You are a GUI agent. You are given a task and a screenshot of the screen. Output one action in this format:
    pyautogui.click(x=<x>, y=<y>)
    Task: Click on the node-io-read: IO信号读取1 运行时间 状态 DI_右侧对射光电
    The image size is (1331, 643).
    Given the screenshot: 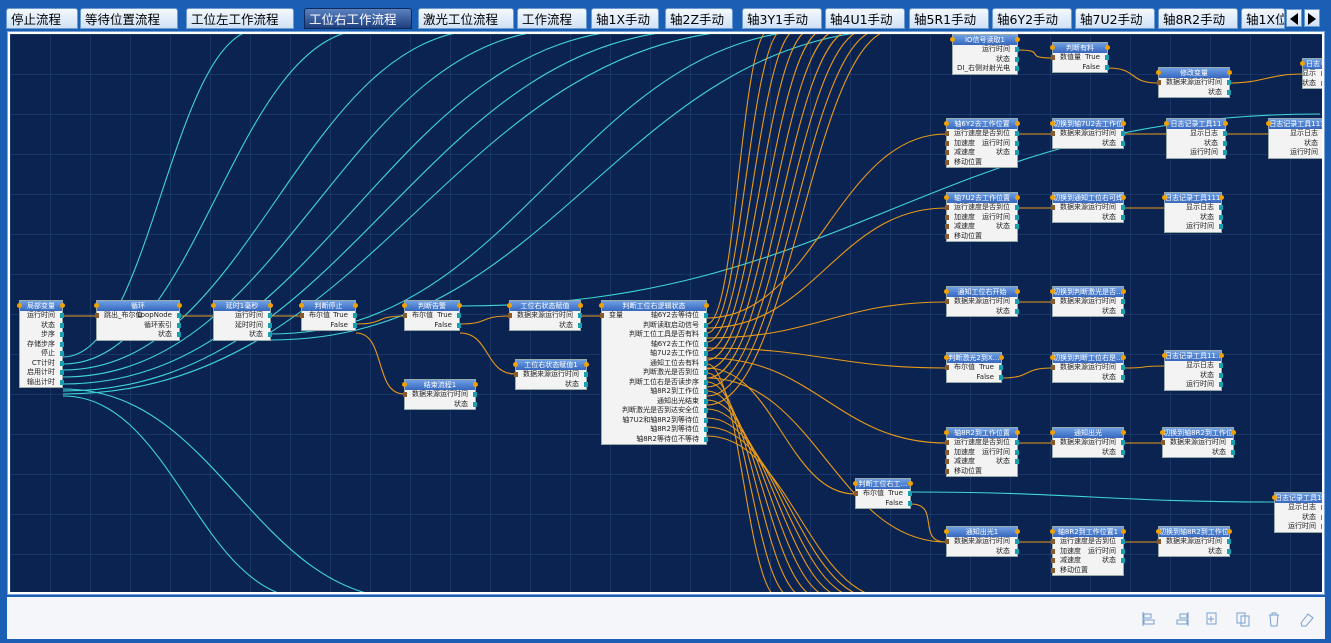 What is the action you would take?
    pyautogui.click(x=985, y=54)
    